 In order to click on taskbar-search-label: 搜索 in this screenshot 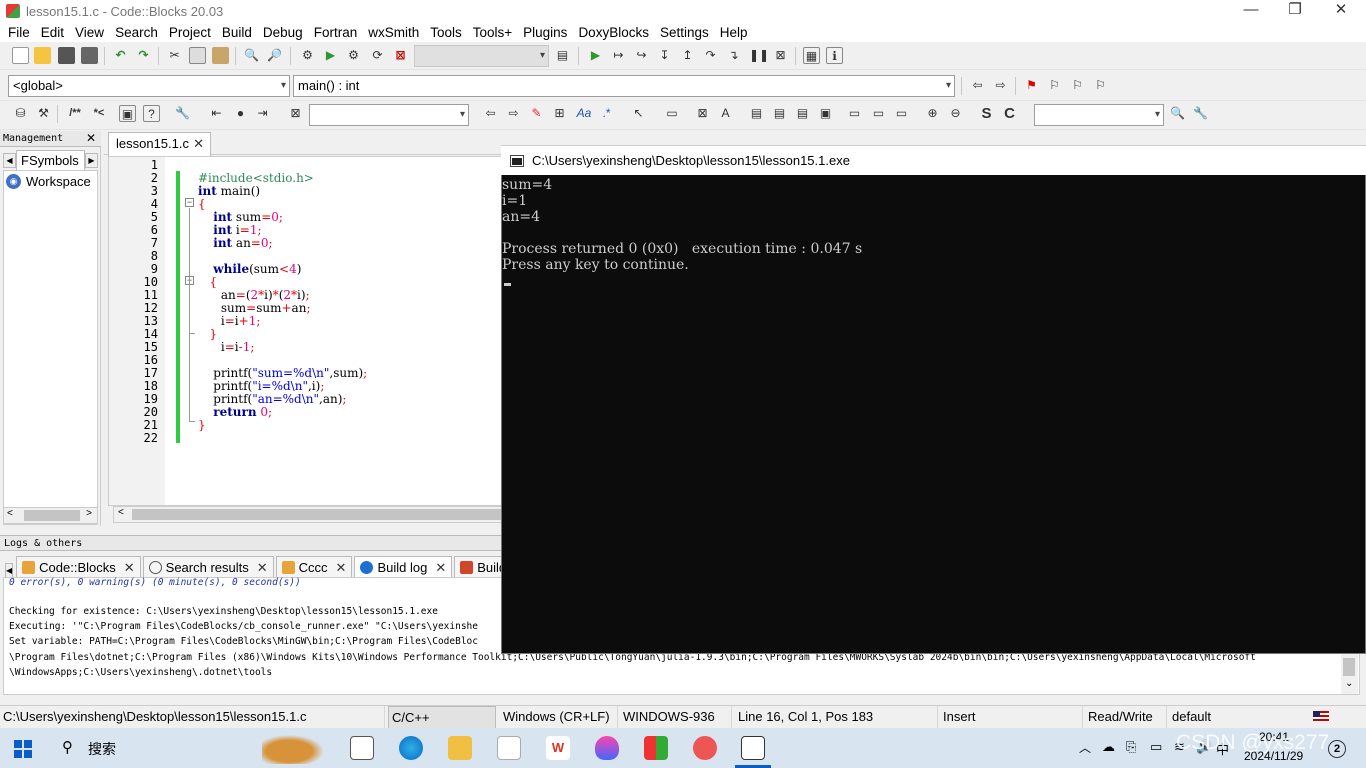, I will do `click(102, 749)`.